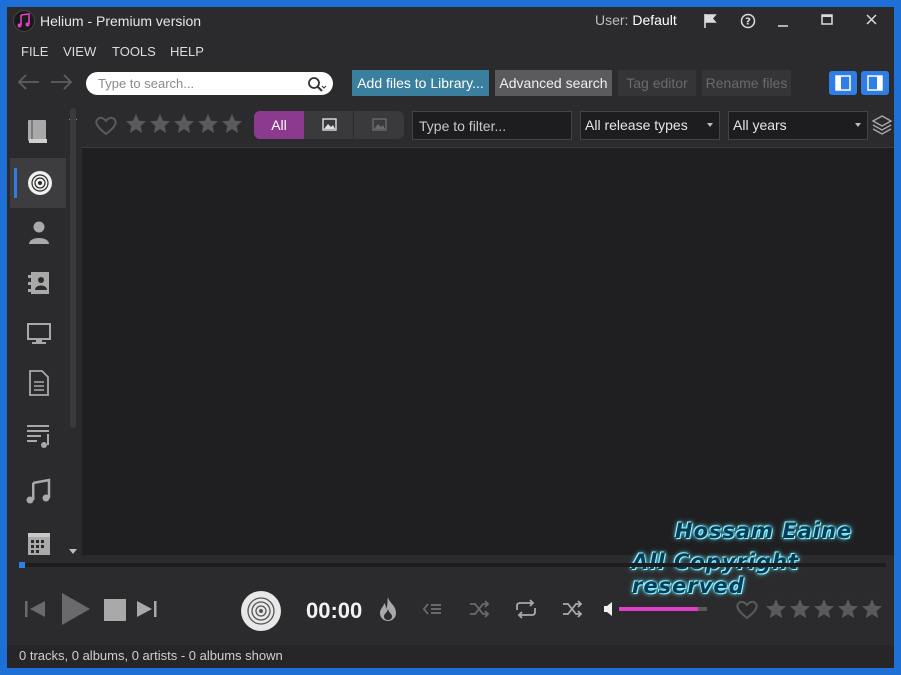 The width and height of the screenshot is (901, 675). Describe the element at coordinates (760, 125) in the screenshot. I see `years-value: All years` at that location.